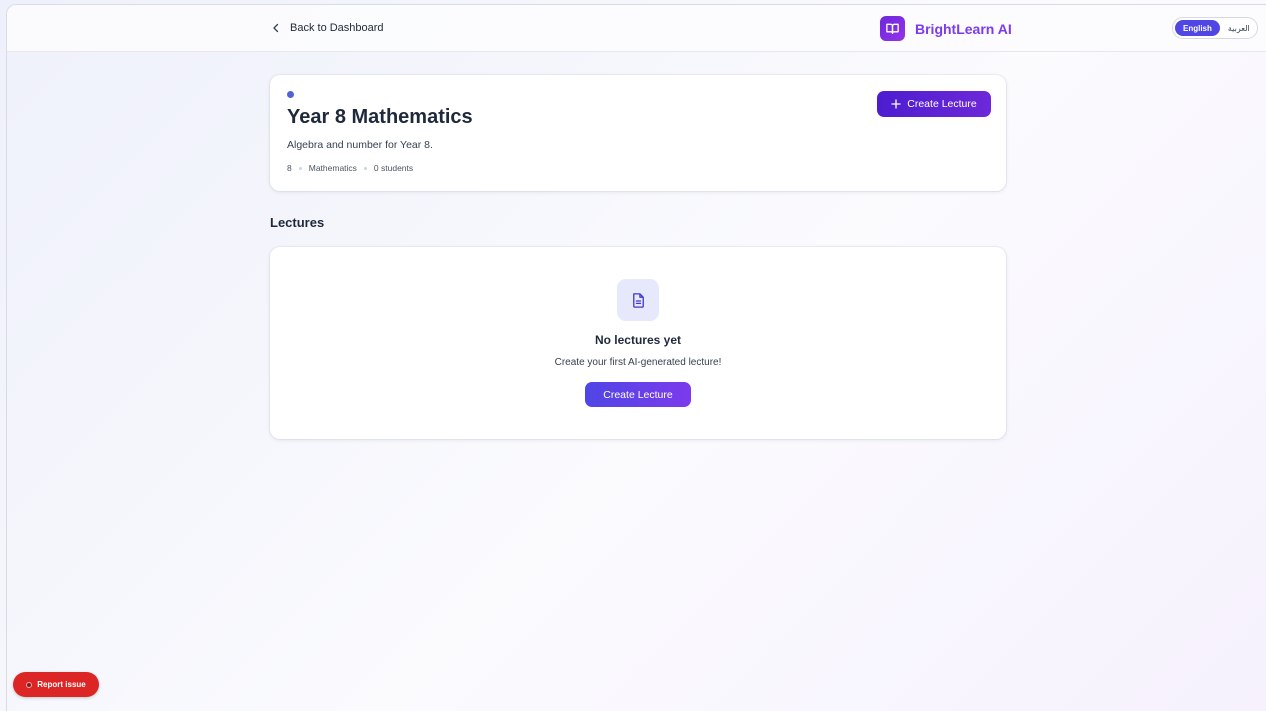 This screenshot has height=711, width=1266. What do you see at coordinates (638, 300) in the screenshot?
I see `document-icon` at bounding box center [638, 300].